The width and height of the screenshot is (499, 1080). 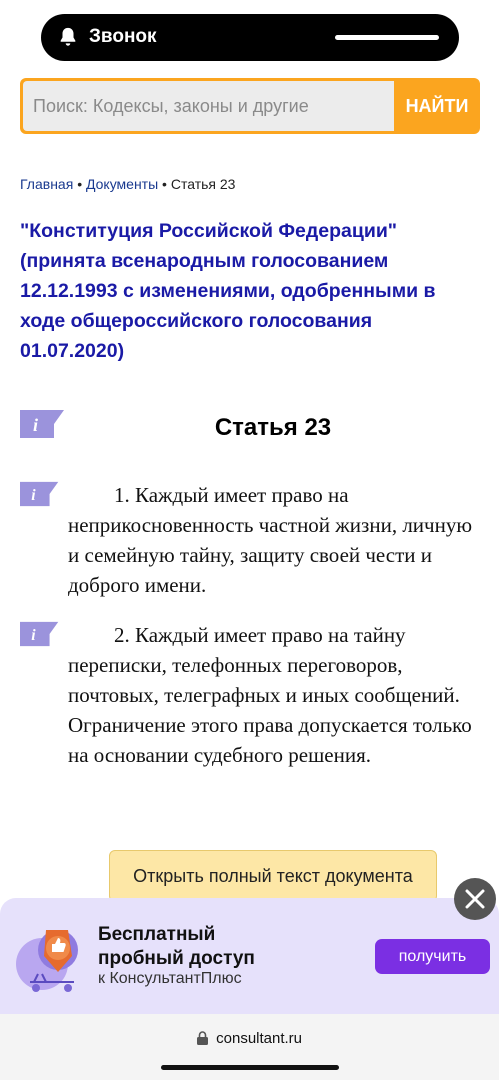 I want to click on url-container: consultant.ru, so click(x=249, y=1038).